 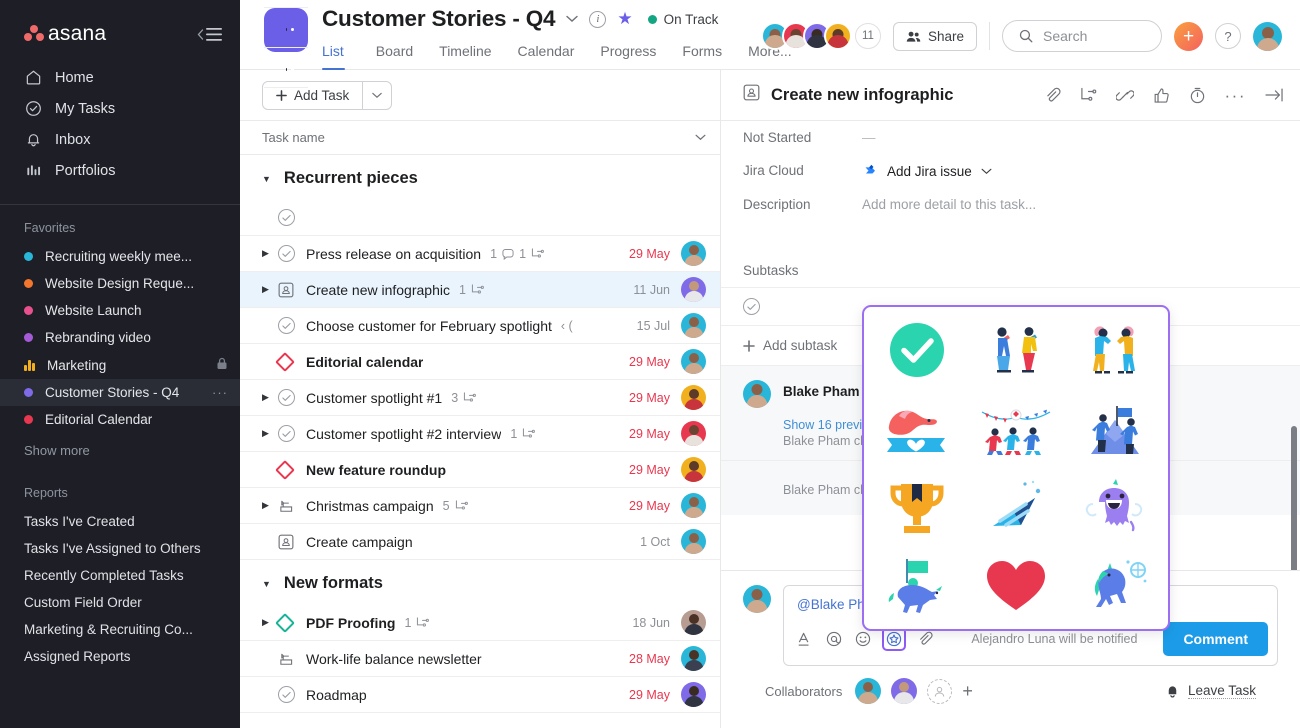 What do you see at coordinates (120, 656) in the screenshot?
I see `sidebar-report-assigned-reports: Assigned Reports` at bounding box center [120, 656].